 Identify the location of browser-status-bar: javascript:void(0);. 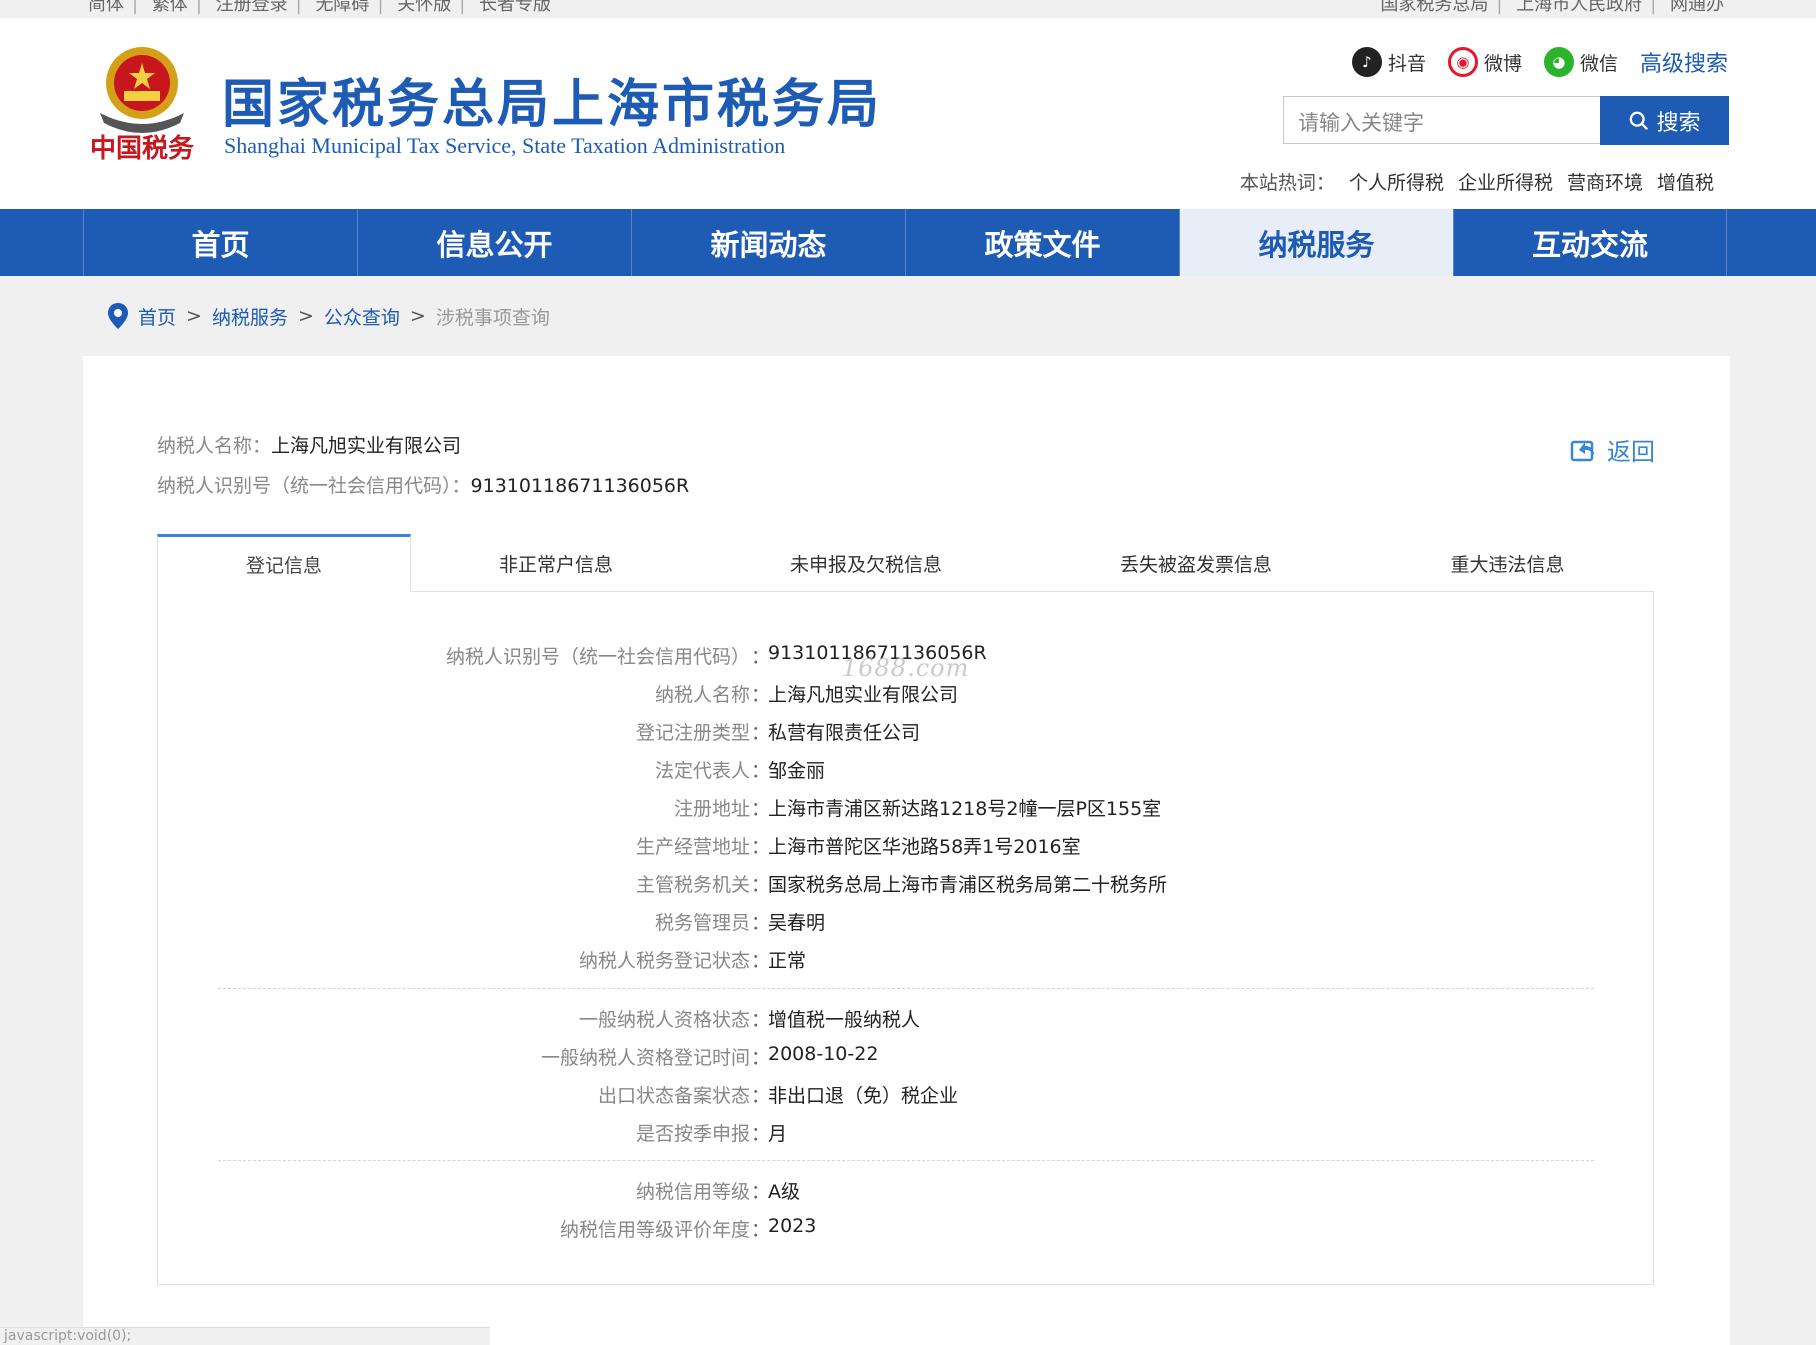
(245, 1336).